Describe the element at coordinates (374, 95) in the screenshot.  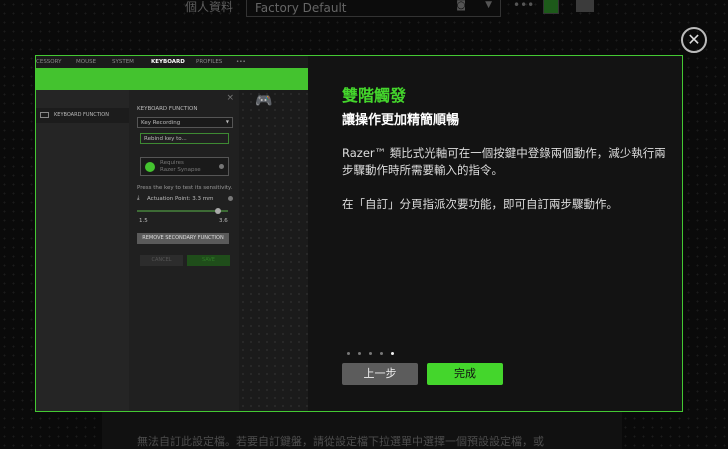
I see `feature-title: 雙階觸發` at that location.